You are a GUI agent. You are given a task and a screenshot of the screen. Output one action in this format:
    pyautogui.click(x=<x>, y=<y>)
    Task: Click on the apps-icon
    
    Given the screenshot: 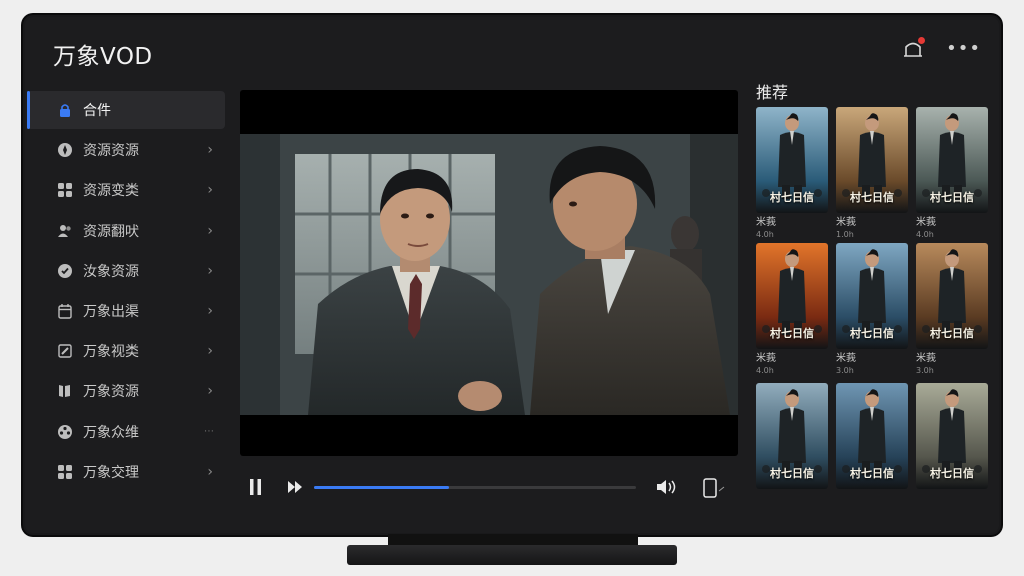 What is the action you would take?
    pyautogui.click(x=65, y=472)
    